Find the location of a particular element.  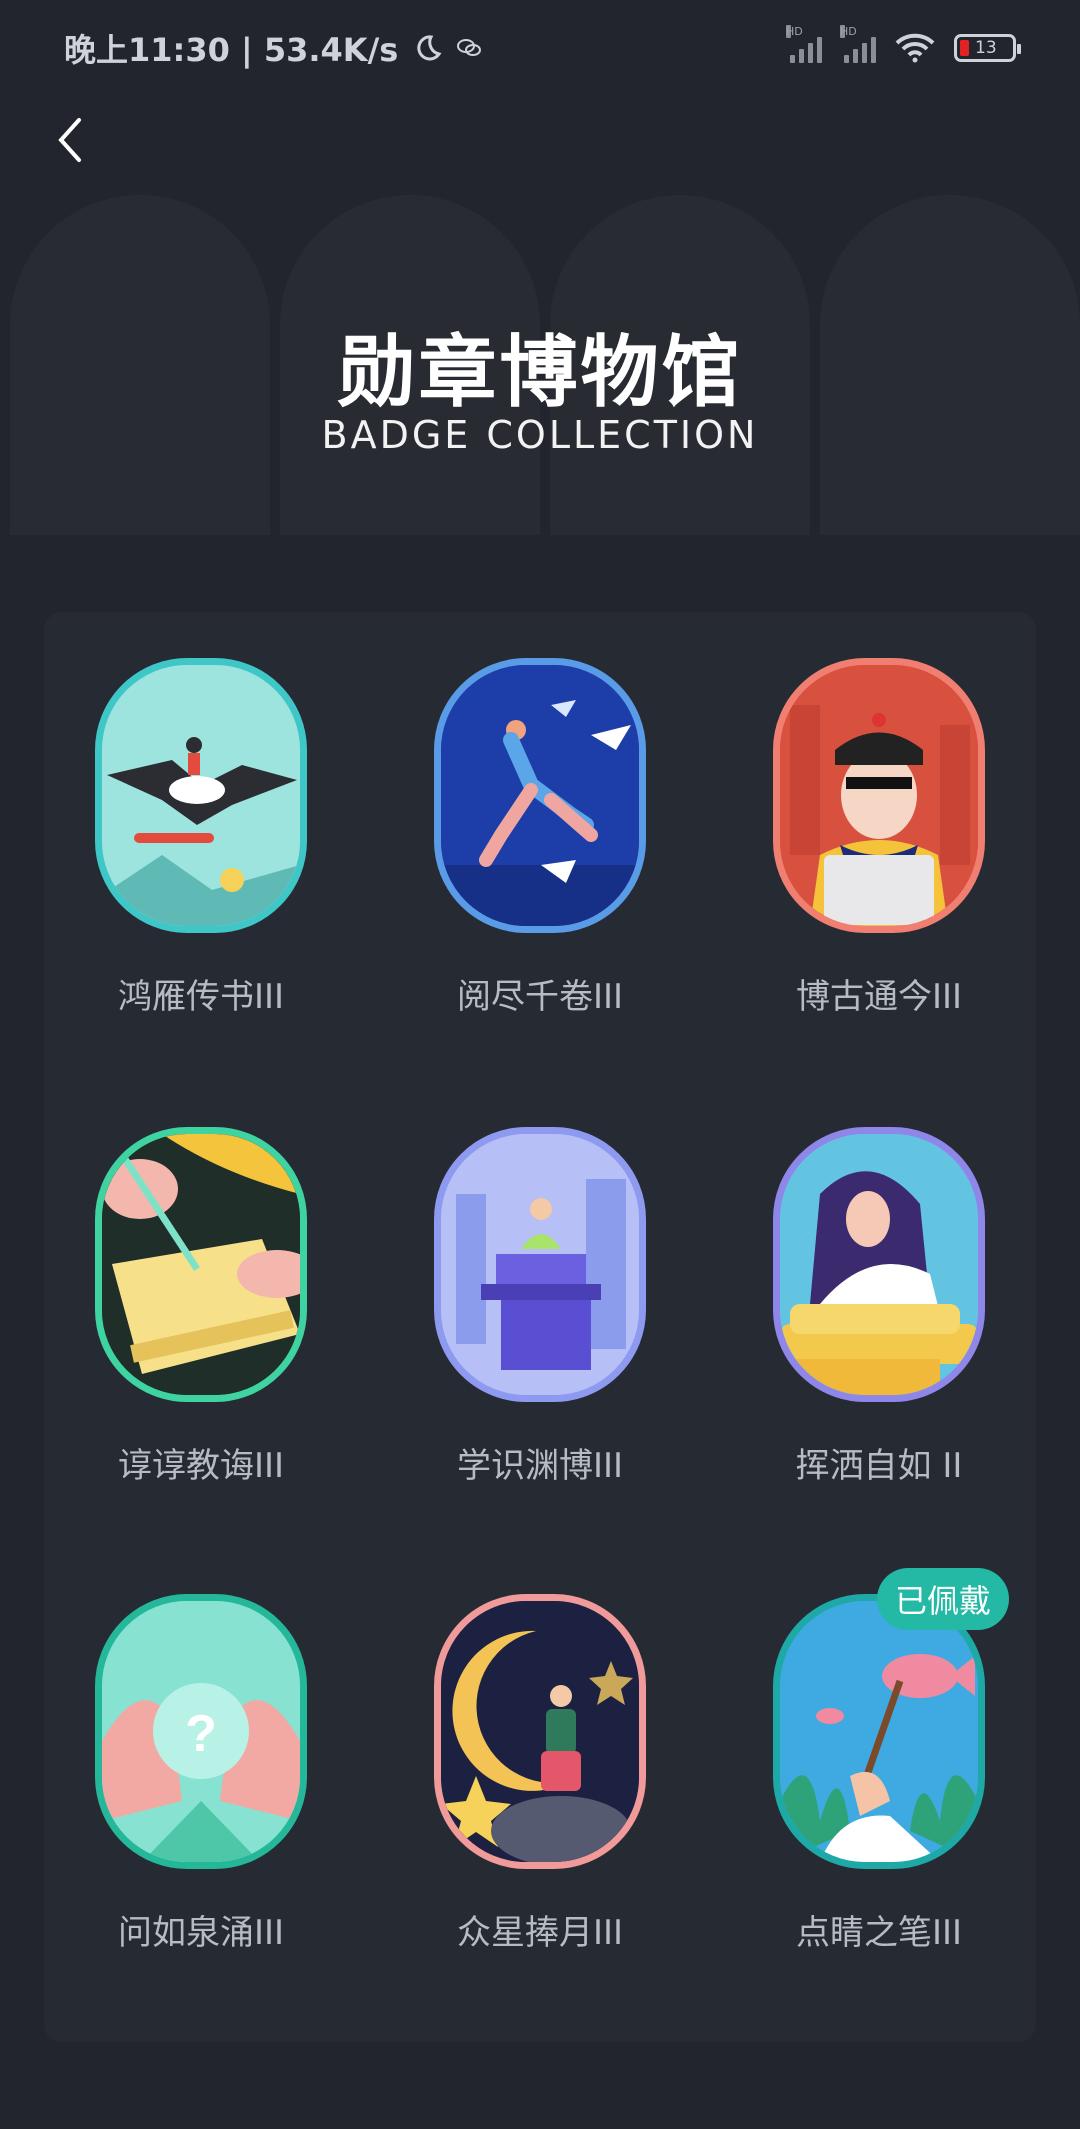

status-bar: 晚上11:30 | 53.4K/s HD HD 13 is located at coordinates (540, 48).